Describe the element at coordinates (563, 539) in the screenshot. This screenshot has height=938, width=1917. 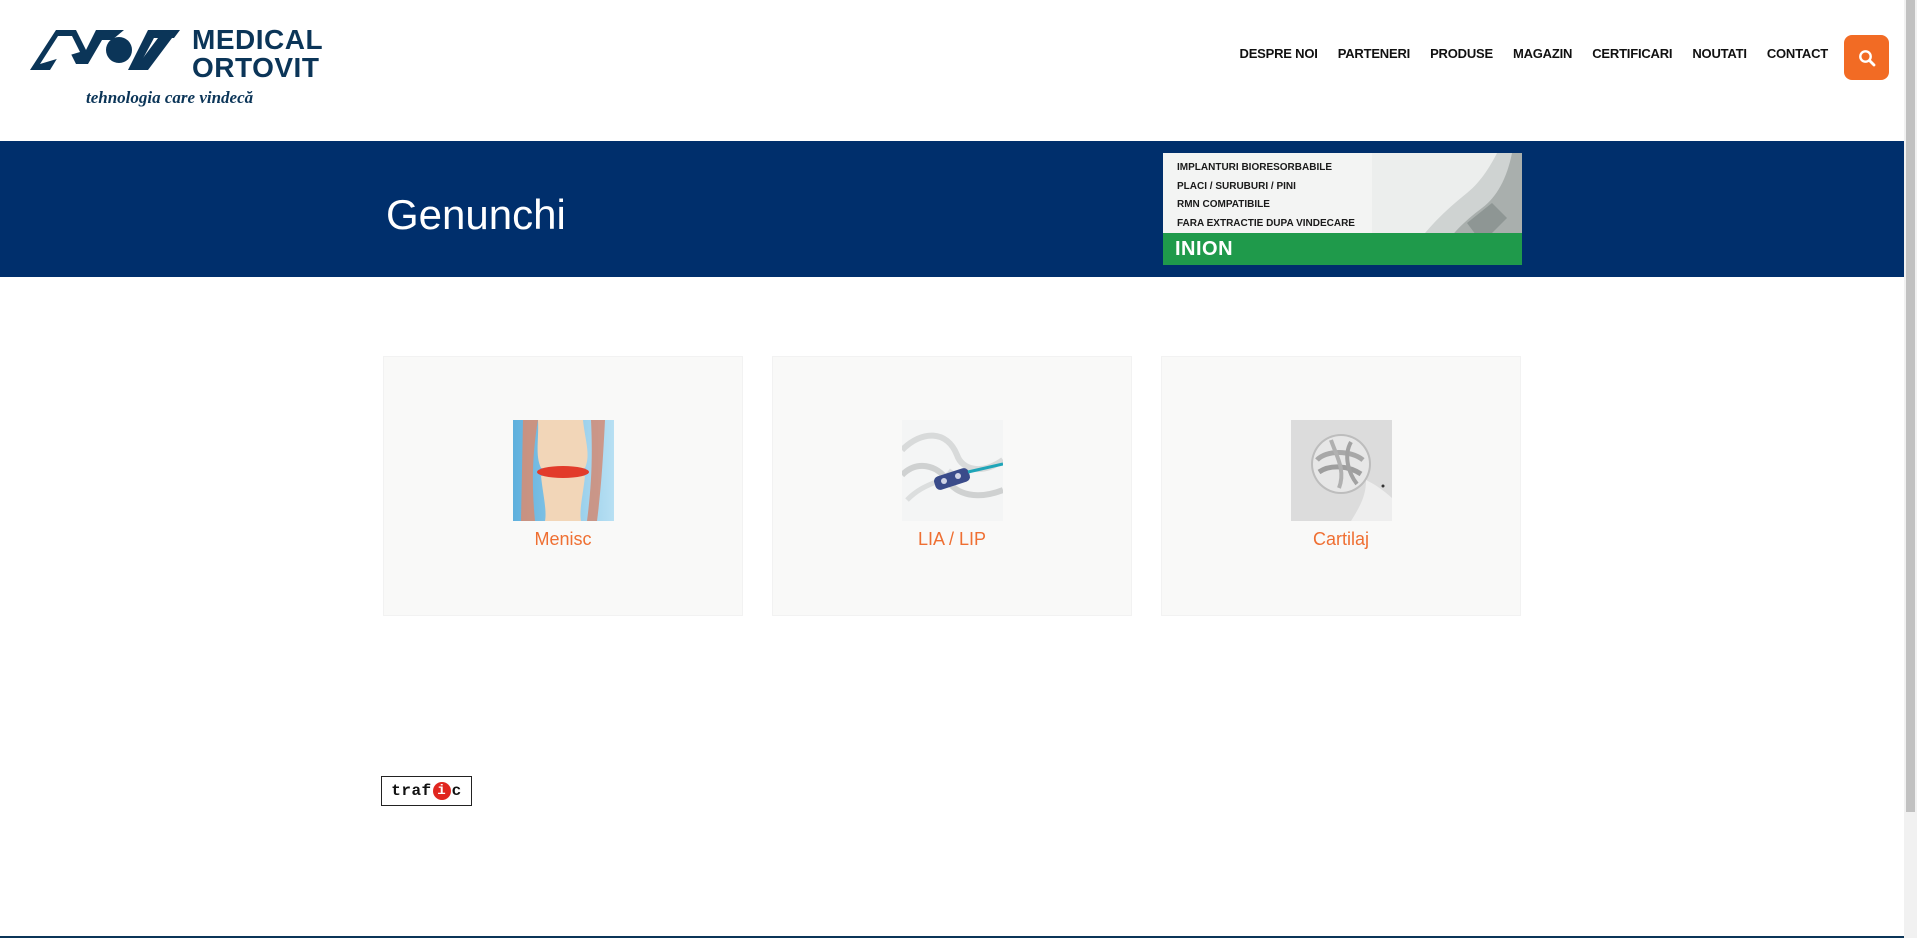
I see `card-label-menisc: Menisc` at that location.